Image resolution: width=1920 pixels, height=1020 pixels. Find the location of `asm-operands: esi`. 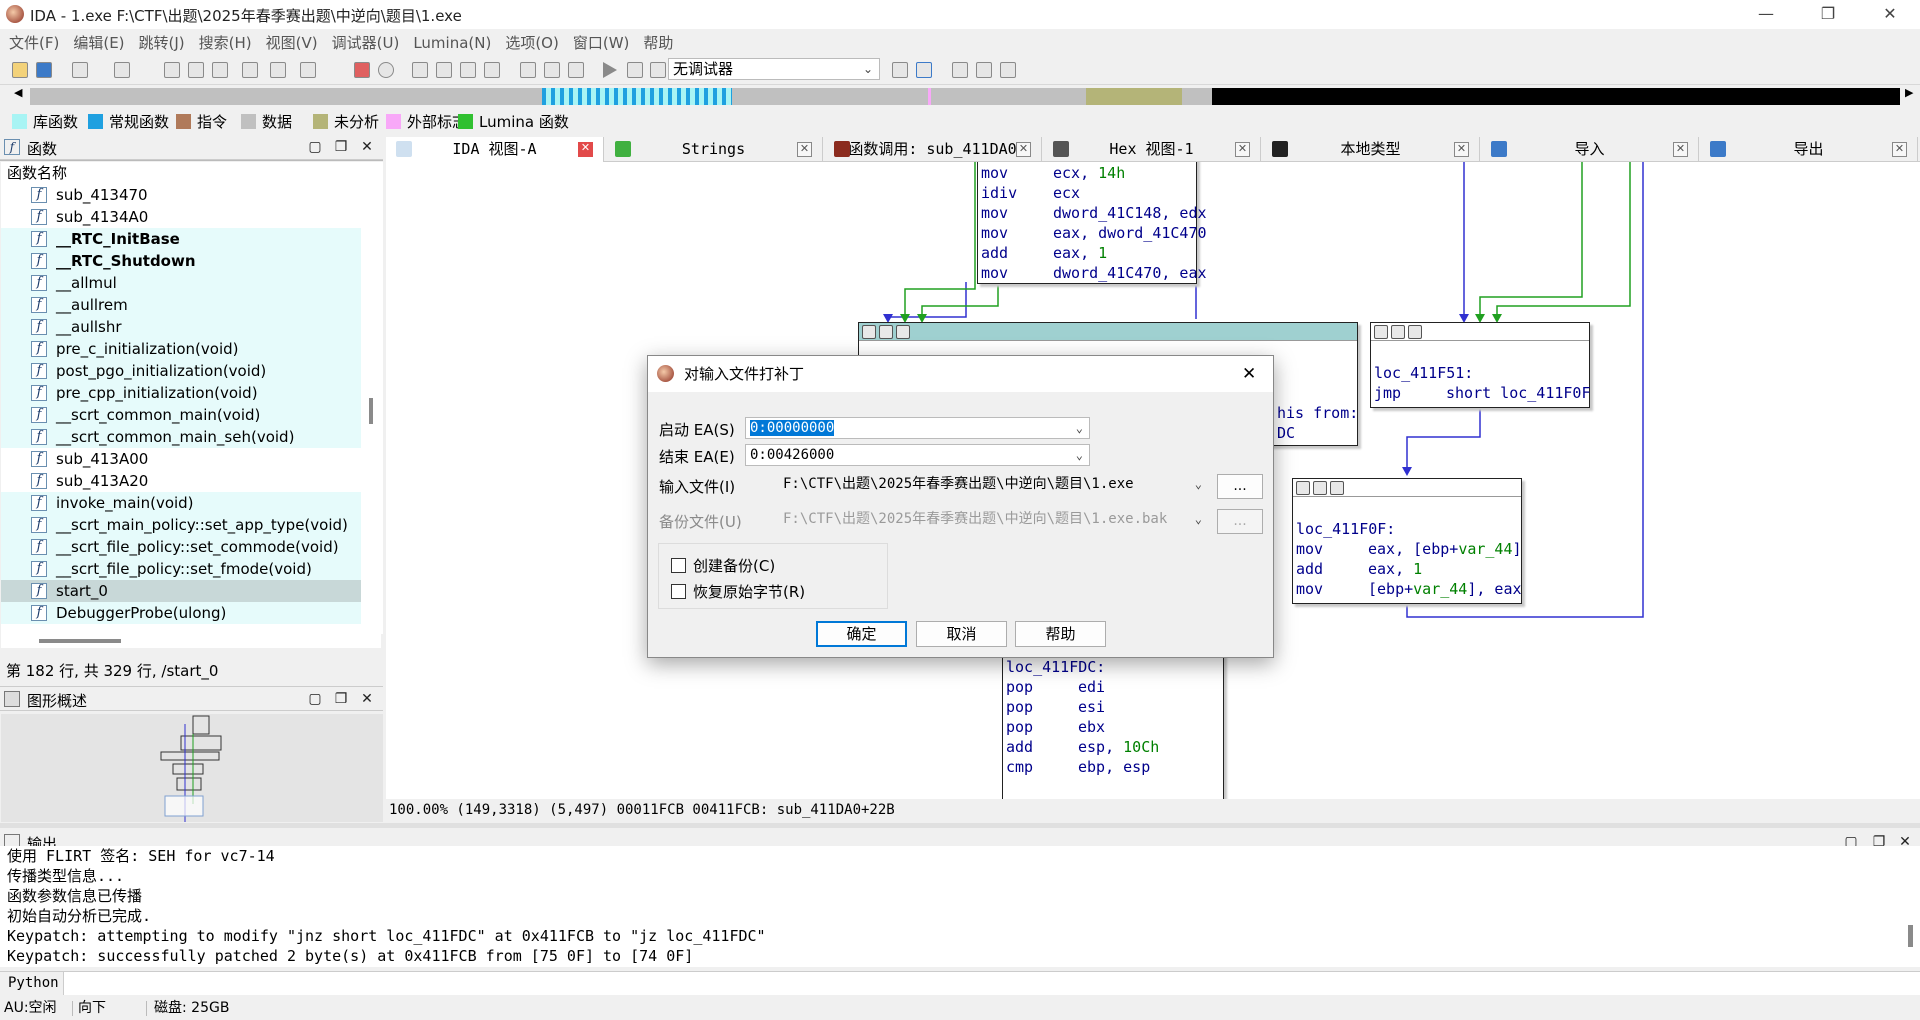

asm-operands: esi is located at coordinates (1091, 707).